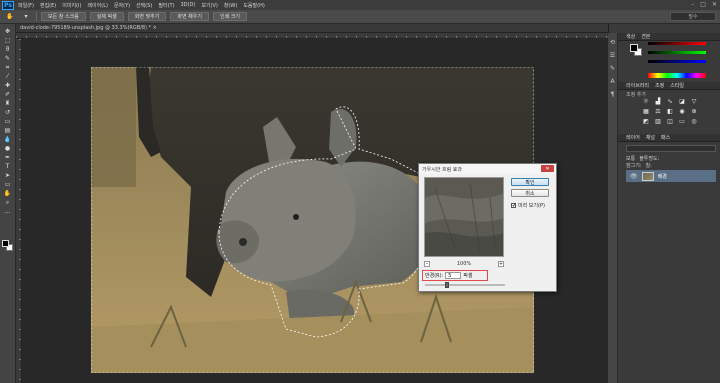 This screenshot has width=720, height=383. What do you see at coordinates (703, 4) in the screenshot?
I see `maximize-icon: □` at bounding box center [703, 4].